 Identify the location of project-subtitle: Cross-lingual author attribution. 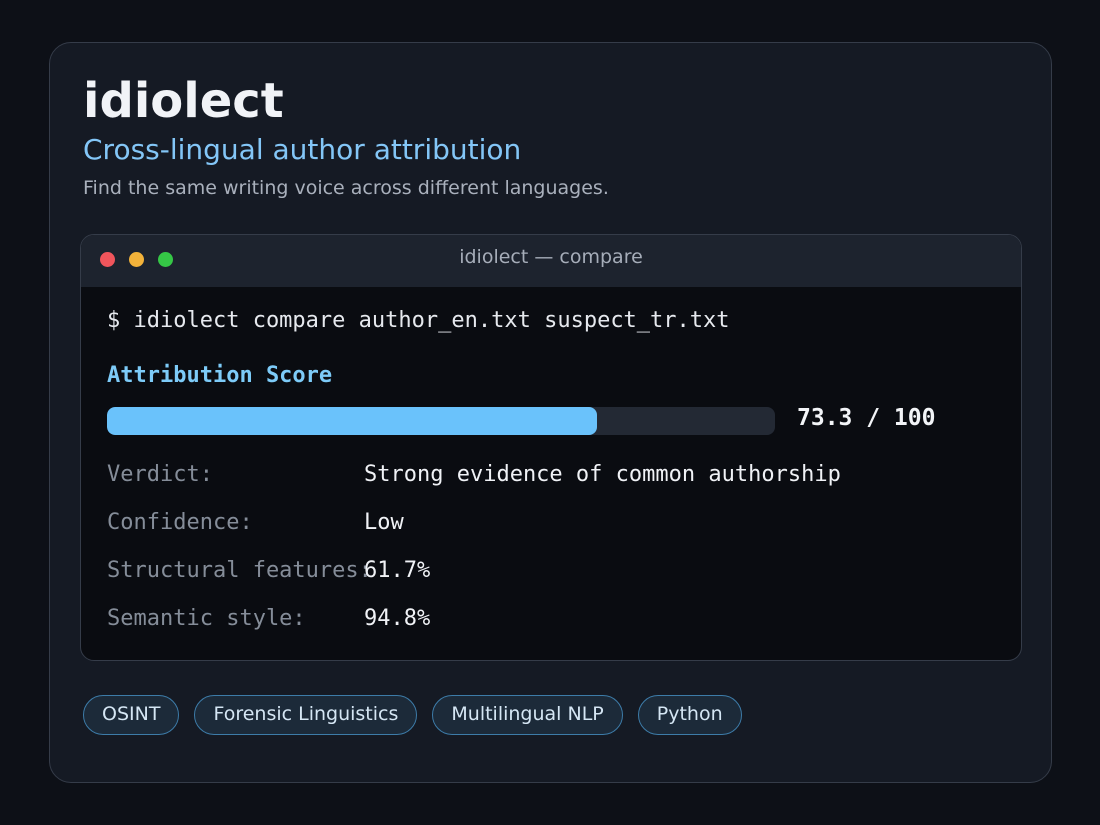
(302, 149).